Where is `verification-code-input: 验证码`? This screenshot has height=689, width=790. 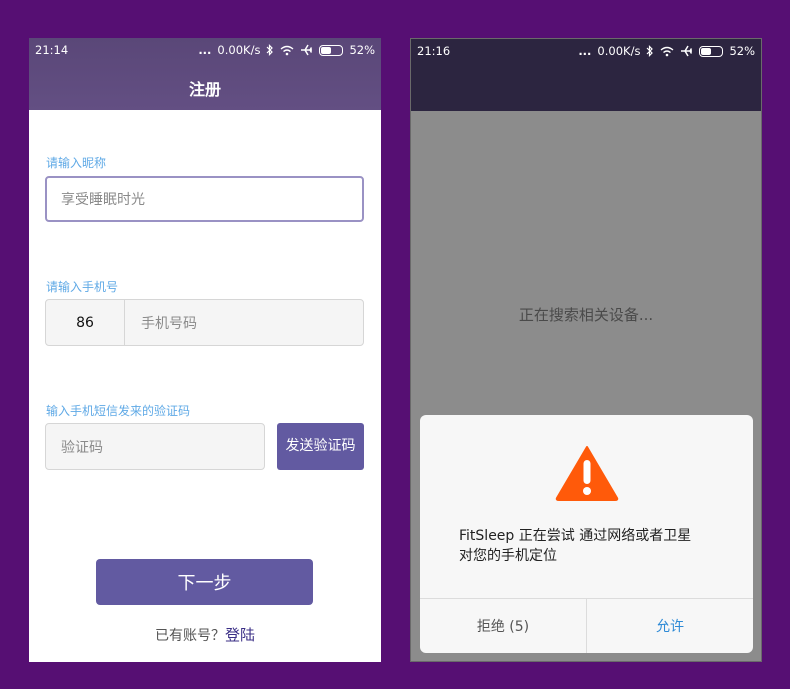 verification-code-input: 验证码 is located at coordinates (155, 446).